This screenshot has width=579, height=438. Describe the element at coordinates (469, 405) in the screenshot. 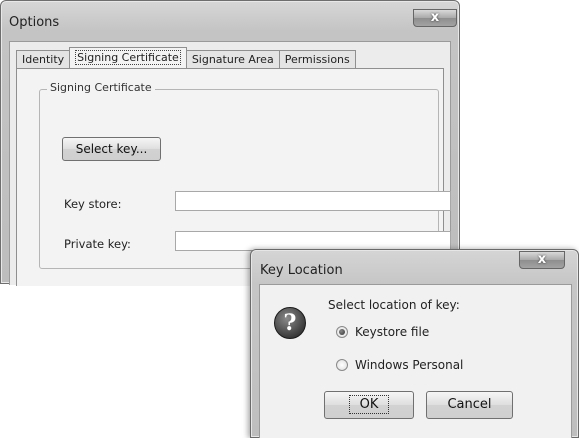

I see `cancel-button: Cancel` at that location.